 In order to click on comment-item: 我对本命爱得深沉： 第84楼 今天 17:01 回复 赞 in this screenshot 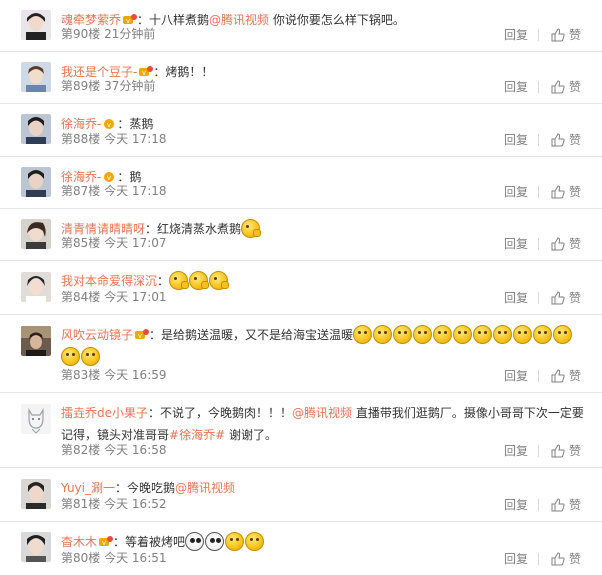, I will do `click(301, 288)`.